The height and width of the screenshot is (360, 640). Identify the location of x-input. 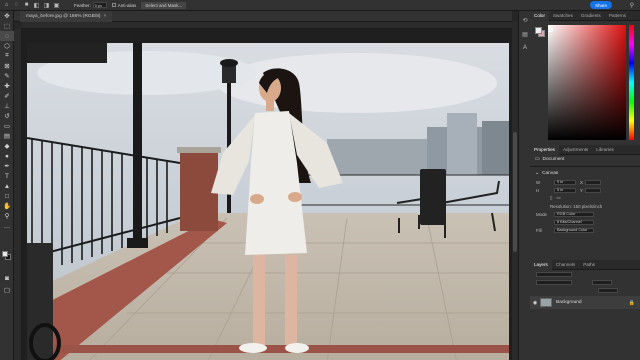
(592, 182).